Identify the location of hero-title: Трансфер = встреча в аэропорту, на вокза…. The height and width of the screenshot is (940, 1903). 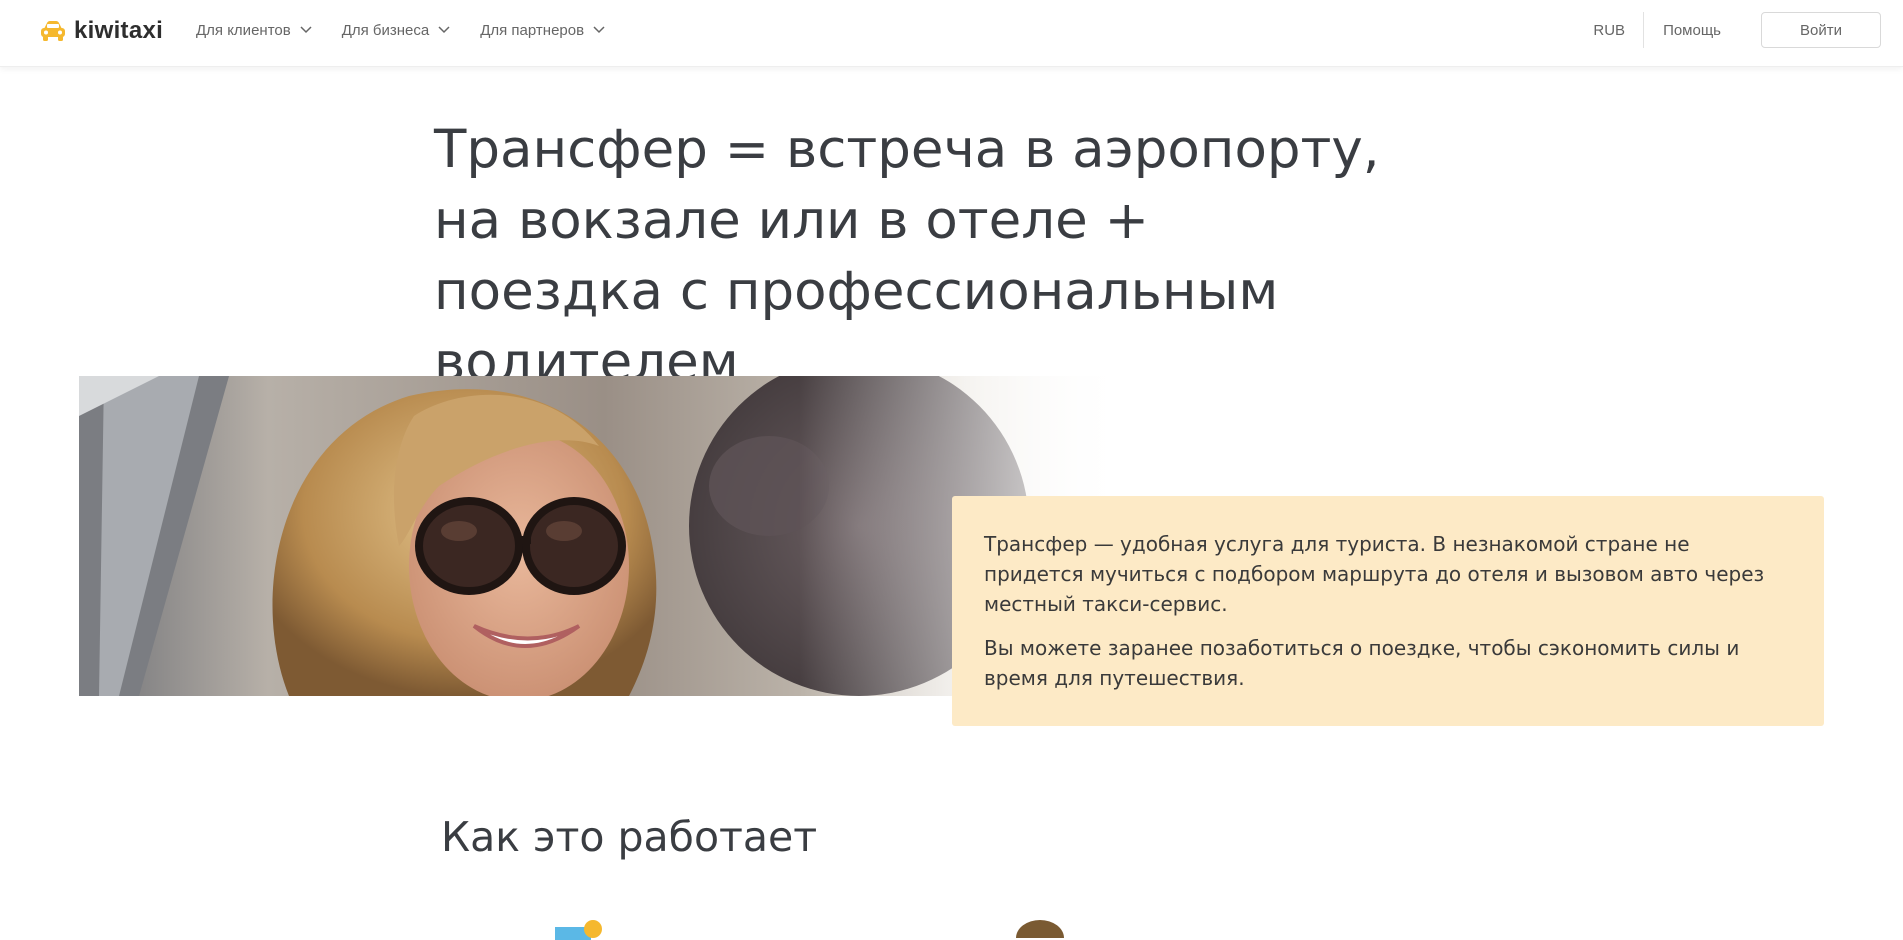
(907, 256).